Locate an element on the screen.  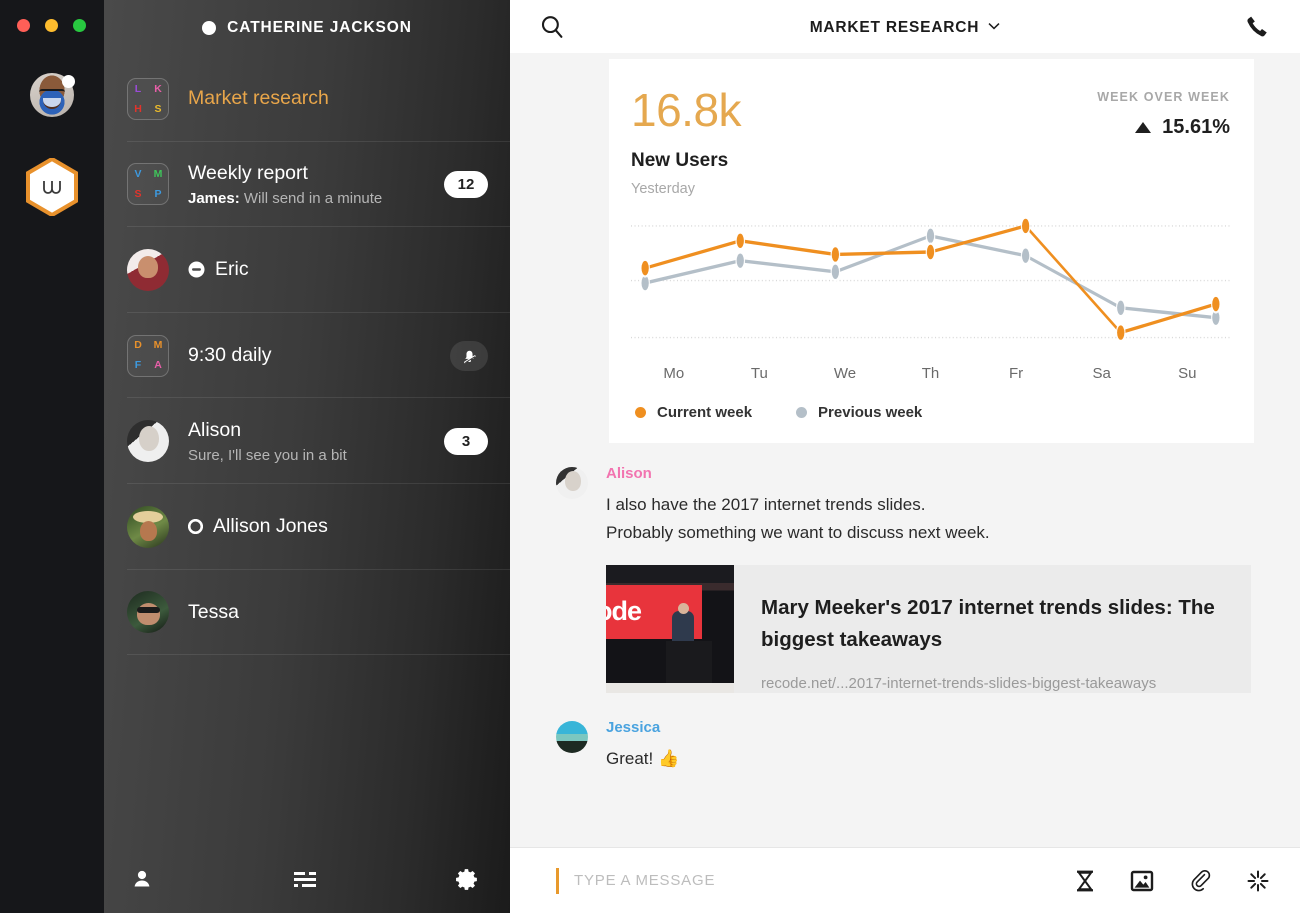
conversation-item-tessa: Tessa is located at coordinates (307, 613).